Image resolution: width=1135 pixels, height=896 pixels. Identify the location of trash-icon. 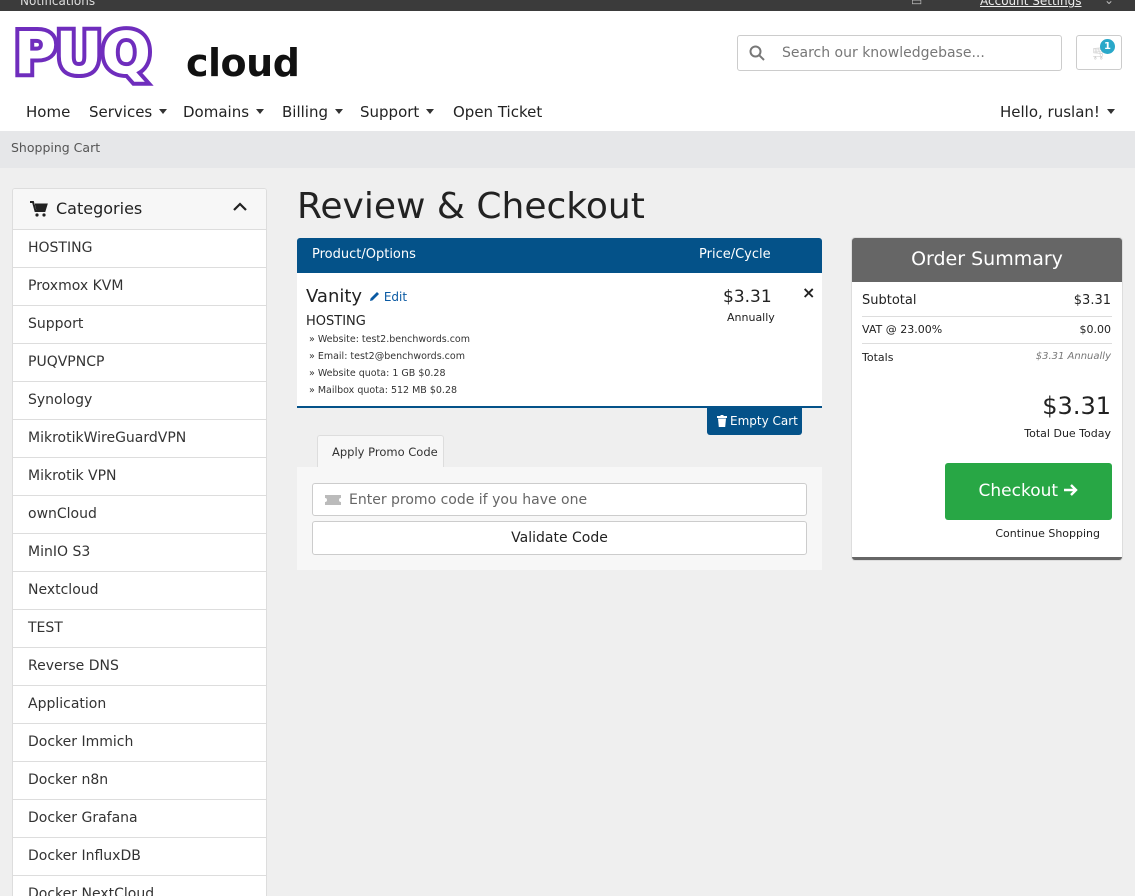
(722, 421).